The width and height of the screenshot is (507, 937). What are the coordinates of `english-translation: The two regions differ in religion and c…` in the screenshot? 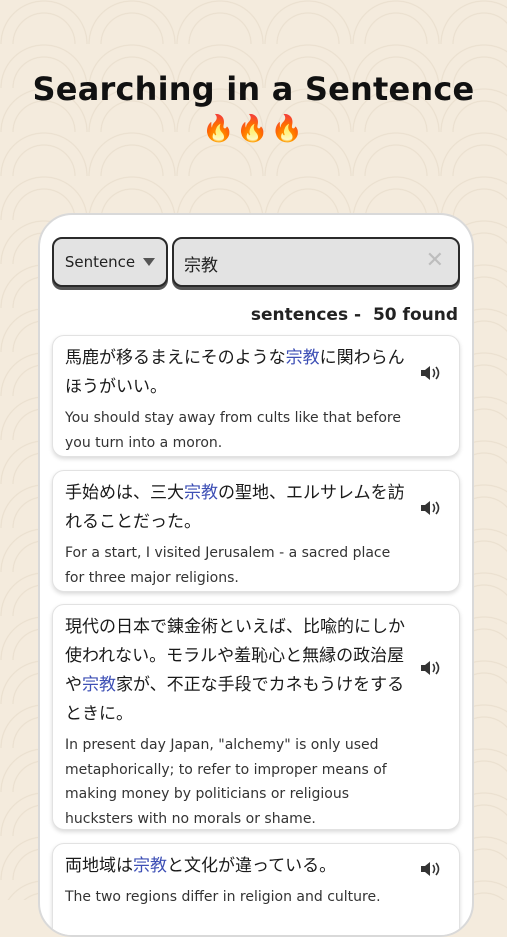 It's located at (223, 897).